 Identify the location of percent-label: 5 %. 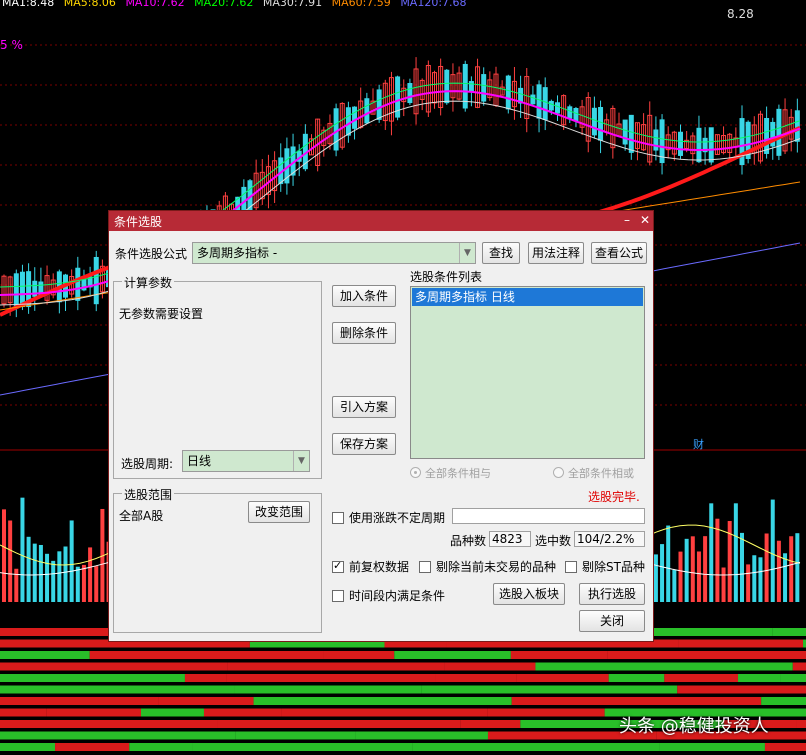
(11, 45).